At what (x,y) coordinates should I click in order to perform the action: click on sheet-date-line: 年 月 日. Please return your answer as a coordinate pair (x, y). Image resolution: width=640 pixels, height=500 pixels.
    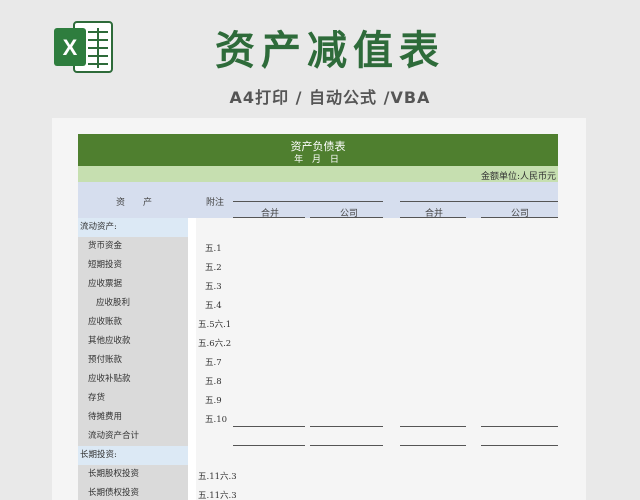
    Looking at the image, I should click on (318, 160).